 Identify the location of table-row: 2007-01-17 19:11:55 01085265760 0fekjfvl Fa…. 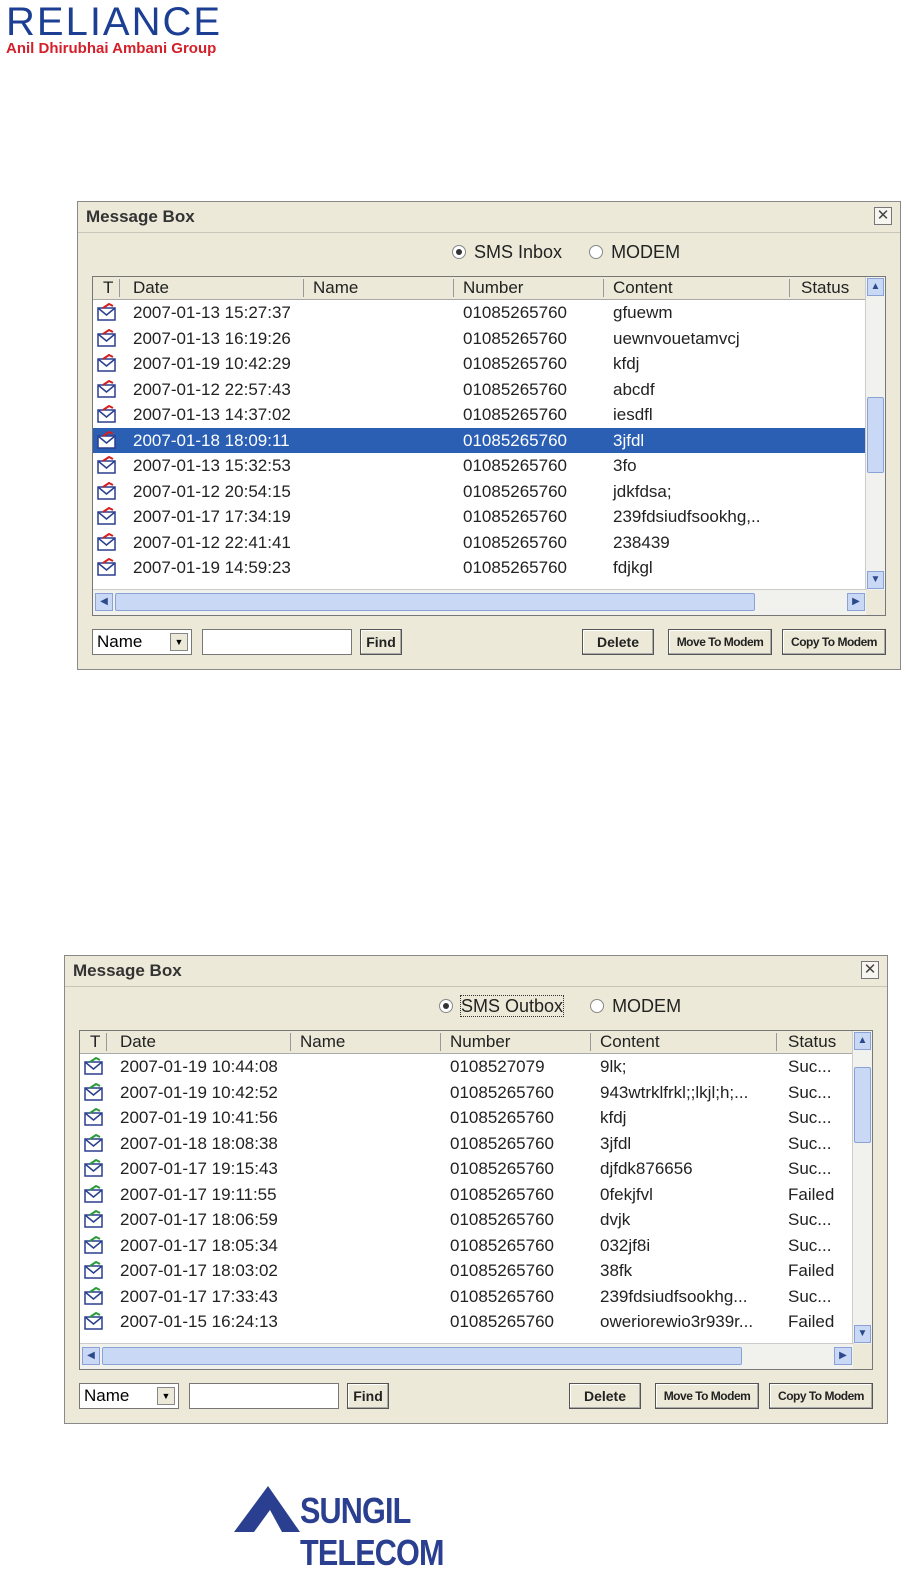
(467, 1195).